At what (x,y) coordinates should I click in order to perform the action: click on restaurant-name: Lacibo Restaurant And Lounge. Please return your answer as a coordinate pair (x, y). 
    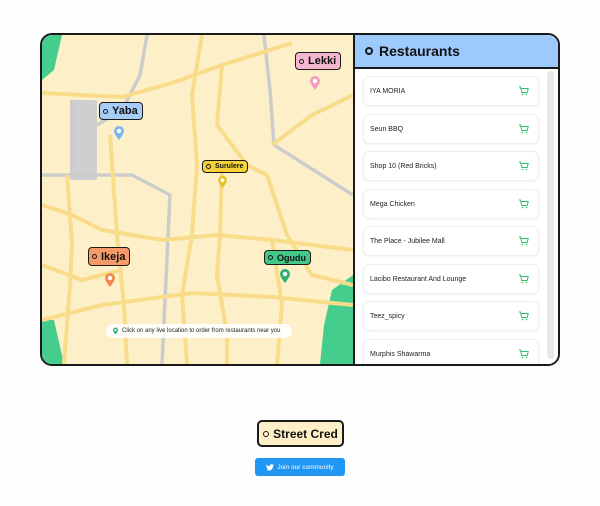
    Looking at the image, I should click on (418, 279).